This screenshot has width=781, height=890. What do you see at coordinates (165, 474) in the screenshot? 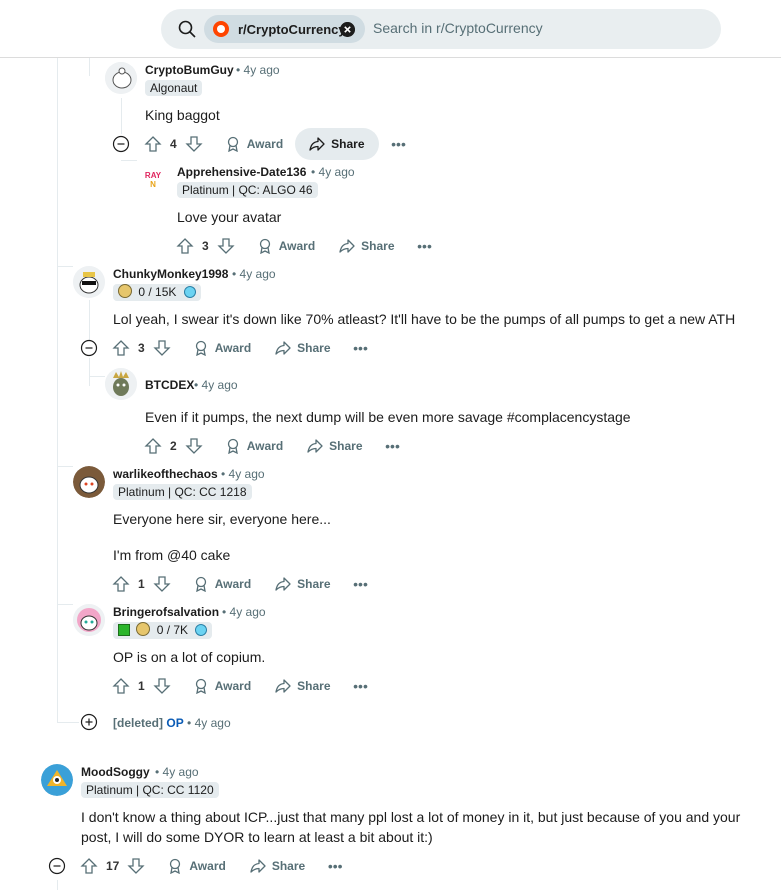
I see `comment-author: warlikeofthechaos` at bounding box center [165, 474].